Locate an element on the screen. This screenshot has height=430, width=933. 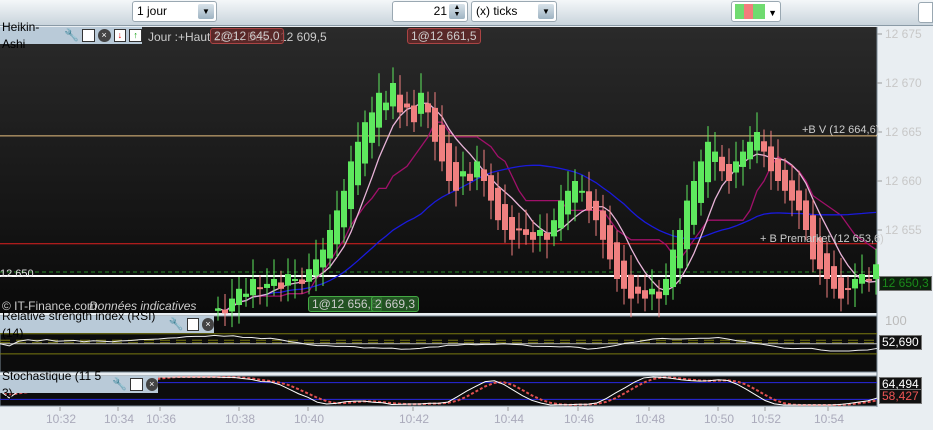
price-tick-label: 12 660 is located at coordinates (903, 181).